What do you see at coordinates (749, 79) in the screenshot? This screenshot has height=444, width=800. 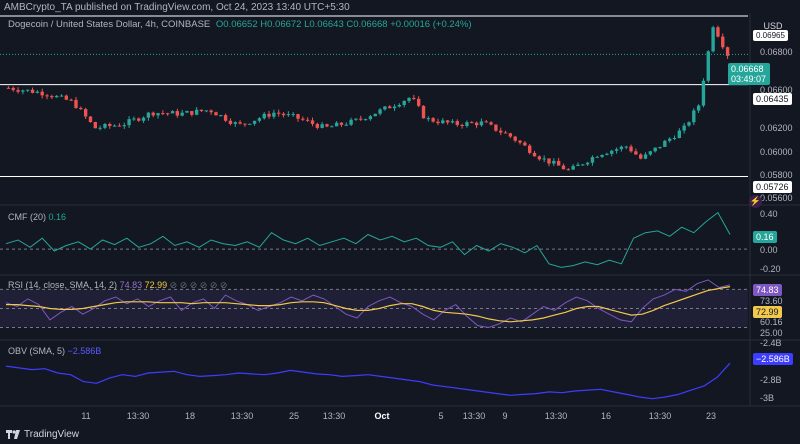 I see `bar-countdown: 03:49:07` at bounding box center [749, 79].